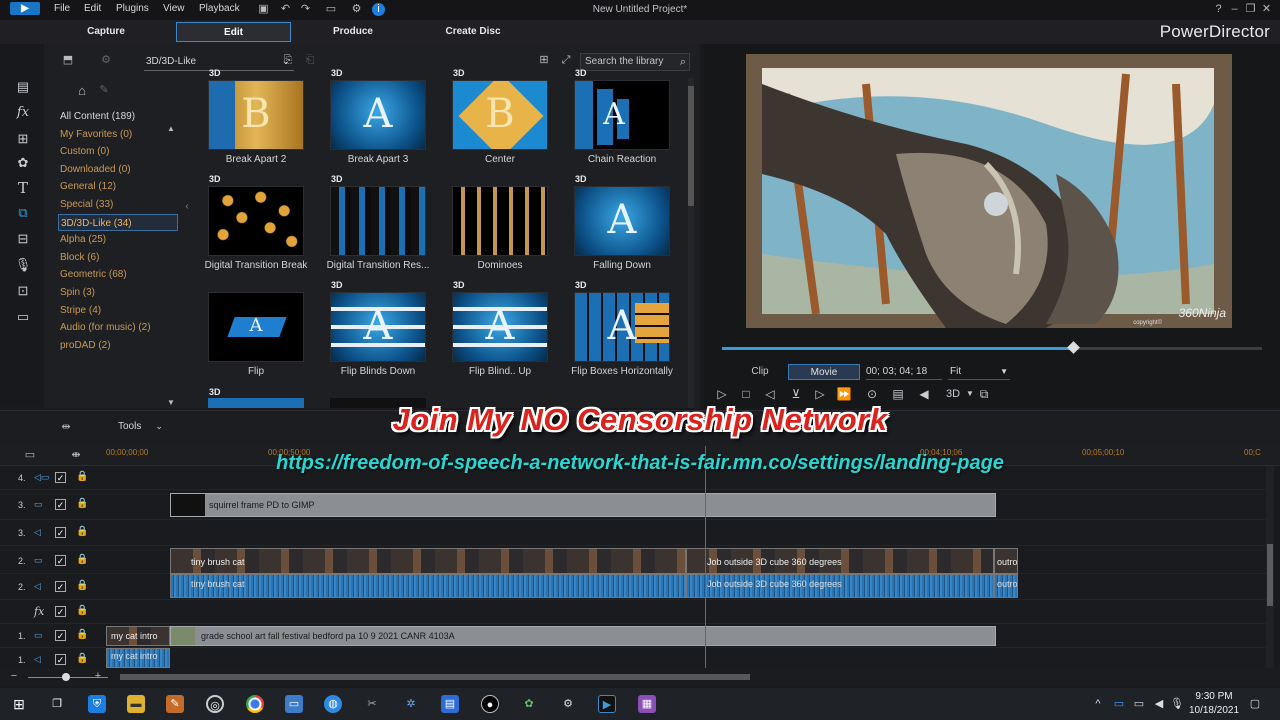 The image size is (1280, 720). What do you see at coordinates (953, 394) in the screenshot?
I see `3d-mode-button: 3D` at bounding box center [953, 394].